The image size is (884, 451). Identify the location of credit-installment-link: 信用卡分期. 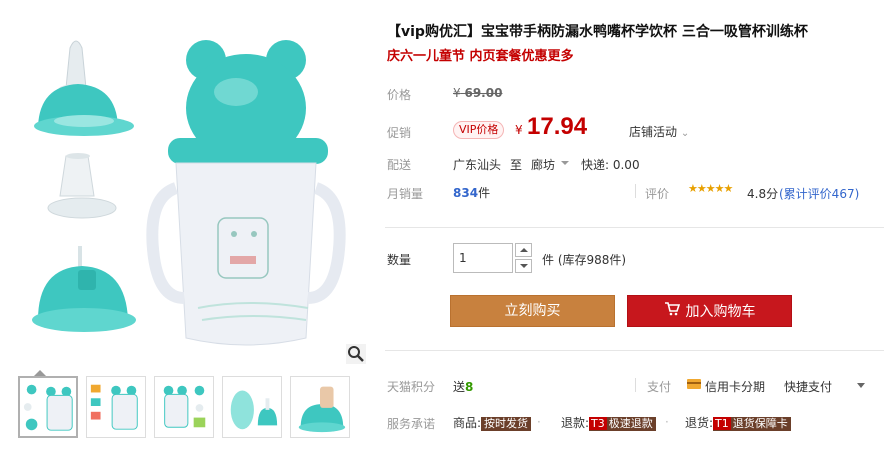
(735, 386).